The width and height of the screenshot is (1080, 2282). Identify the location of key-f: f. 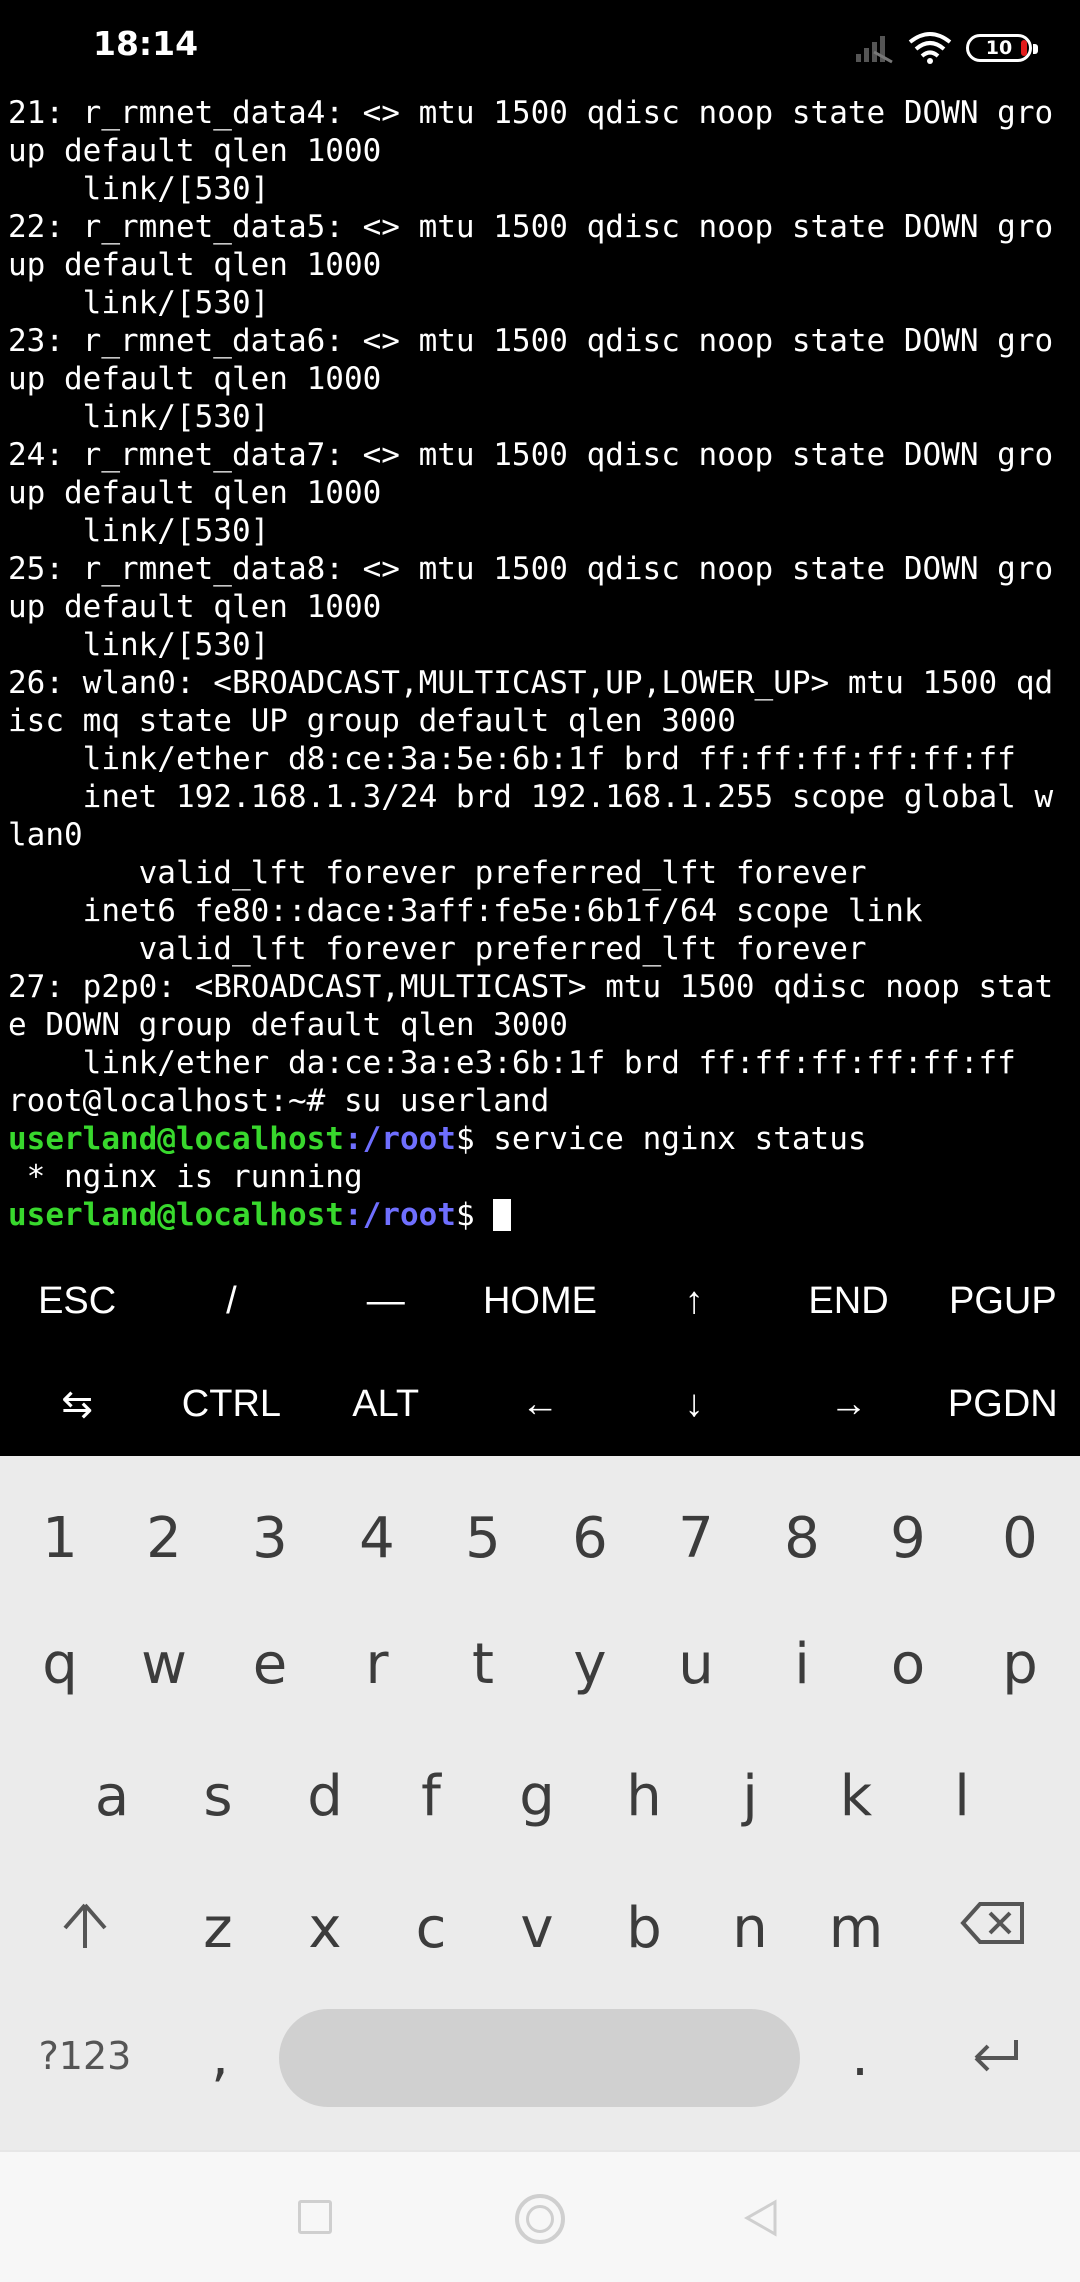
(431, 1796).